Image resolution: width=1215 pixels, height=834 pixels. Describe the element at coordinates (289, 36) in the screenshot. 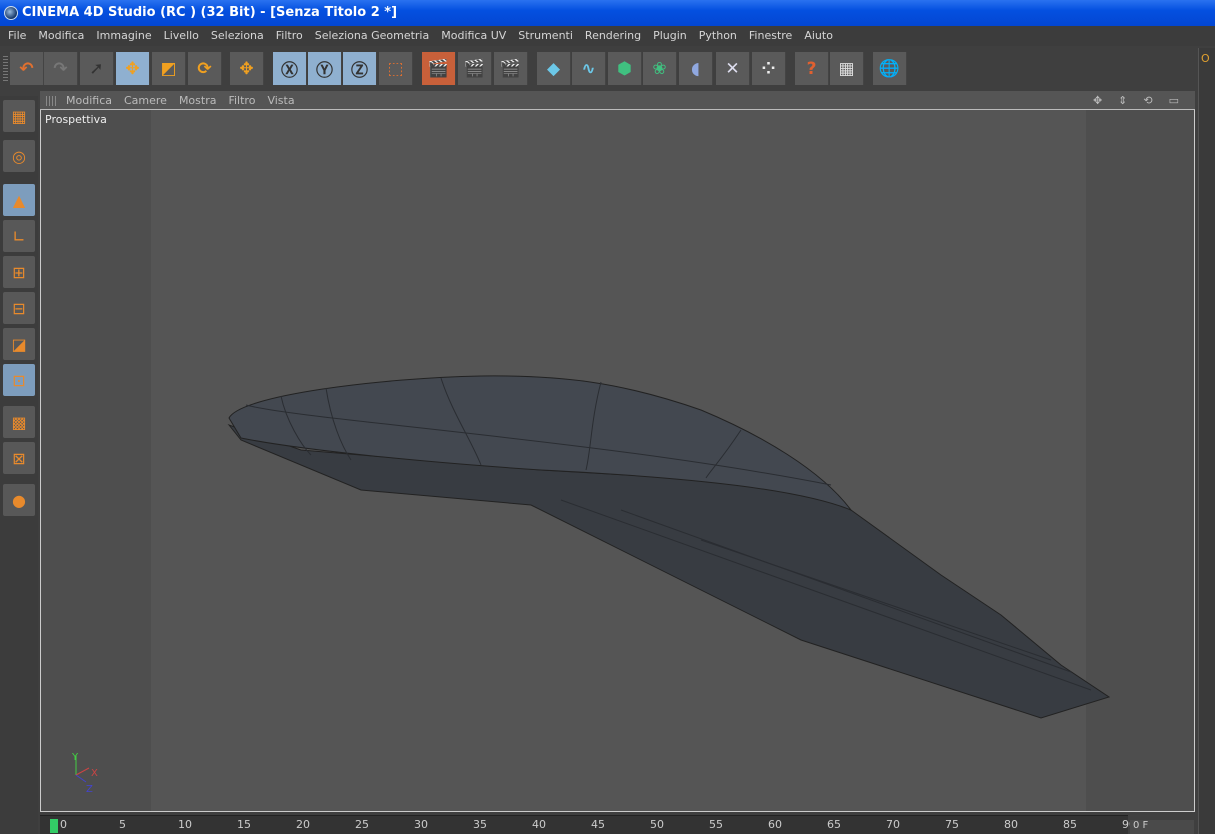

I see `menu-item: Filtro` at that location.